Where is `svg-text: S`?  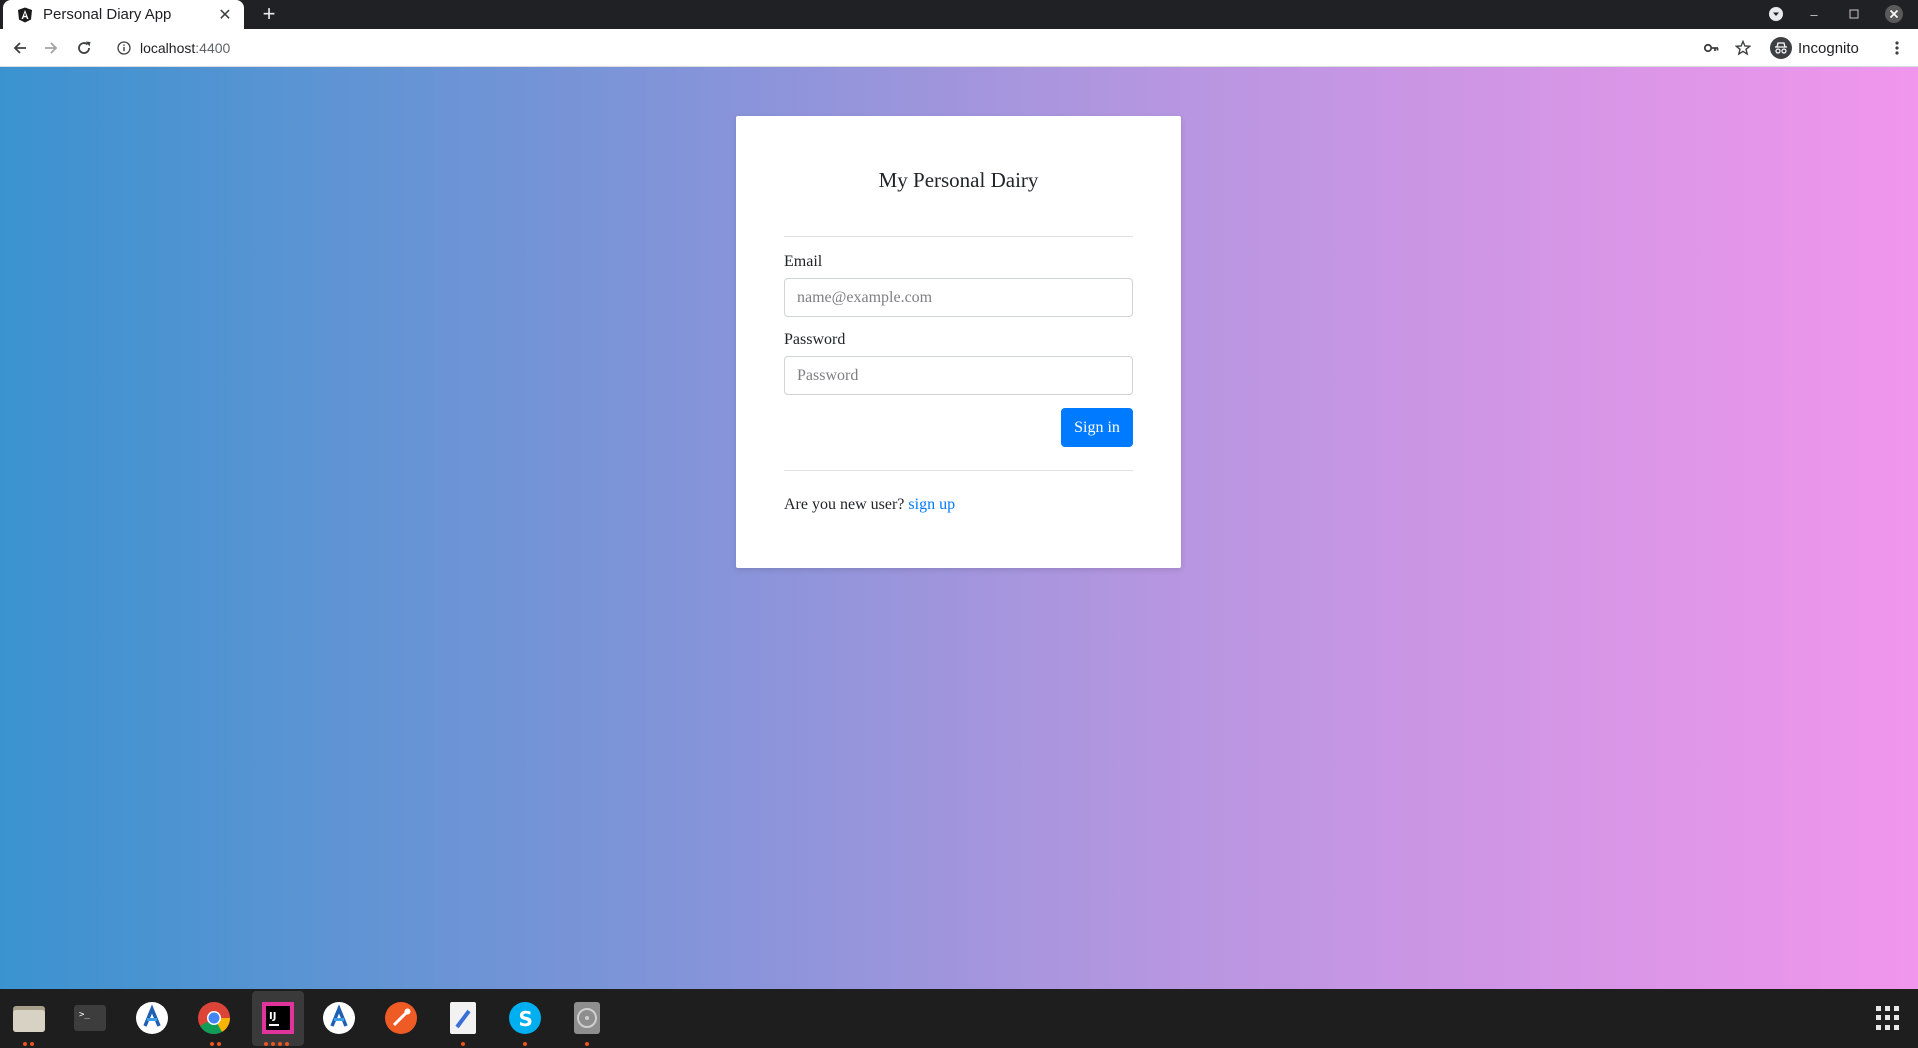
svg-text: S is located at coordinates (526, 1019).